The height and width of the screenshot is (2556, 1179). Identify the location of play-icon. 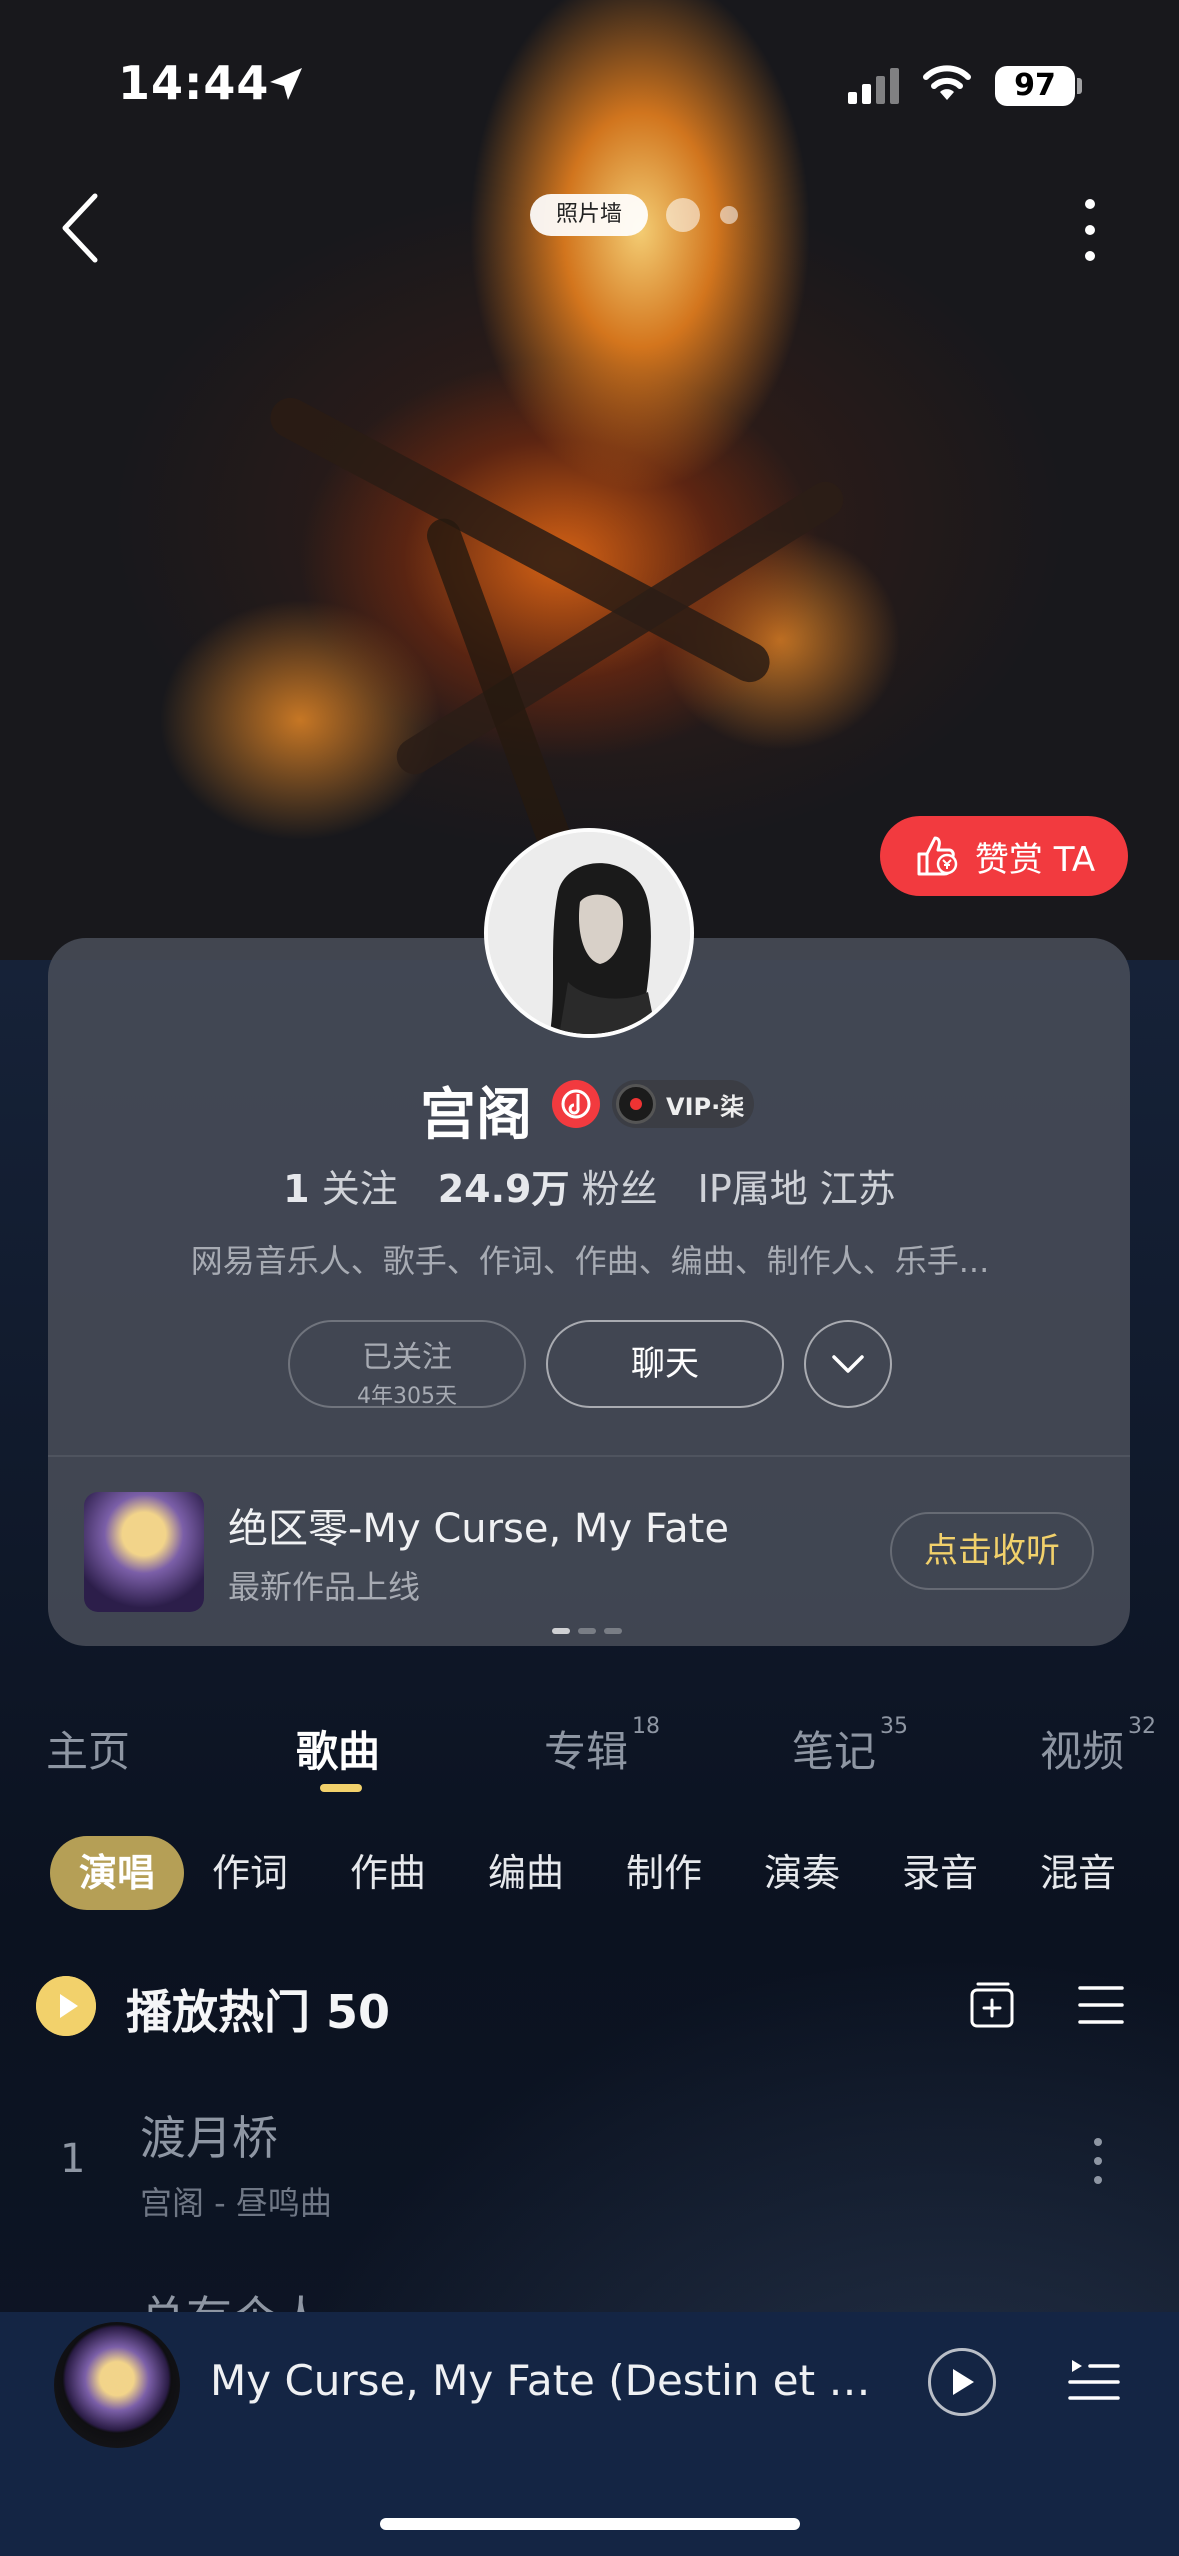
(963, 2382).